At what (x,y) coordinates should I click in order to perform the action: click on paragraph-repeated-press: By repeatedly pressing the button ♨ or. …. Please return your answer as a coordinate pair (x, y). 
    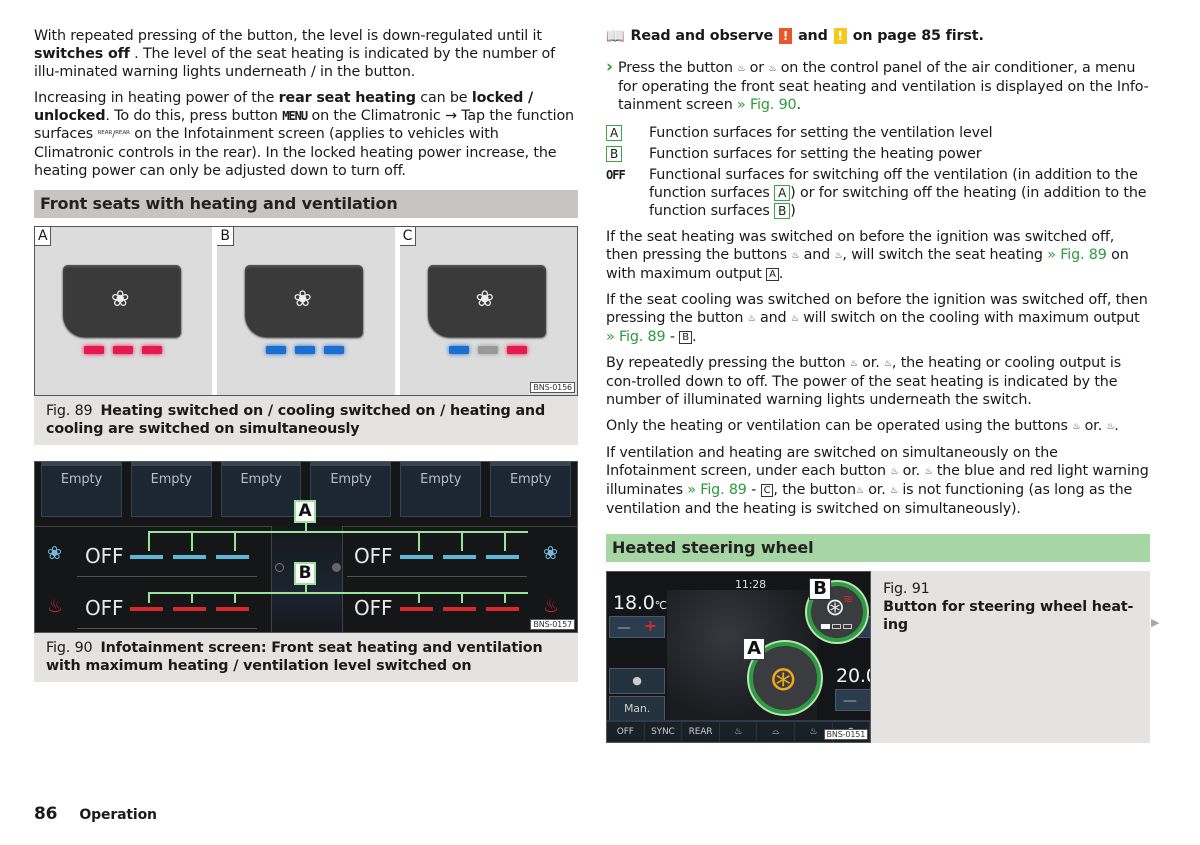
    Looking at the image, I should click on (864, 381).